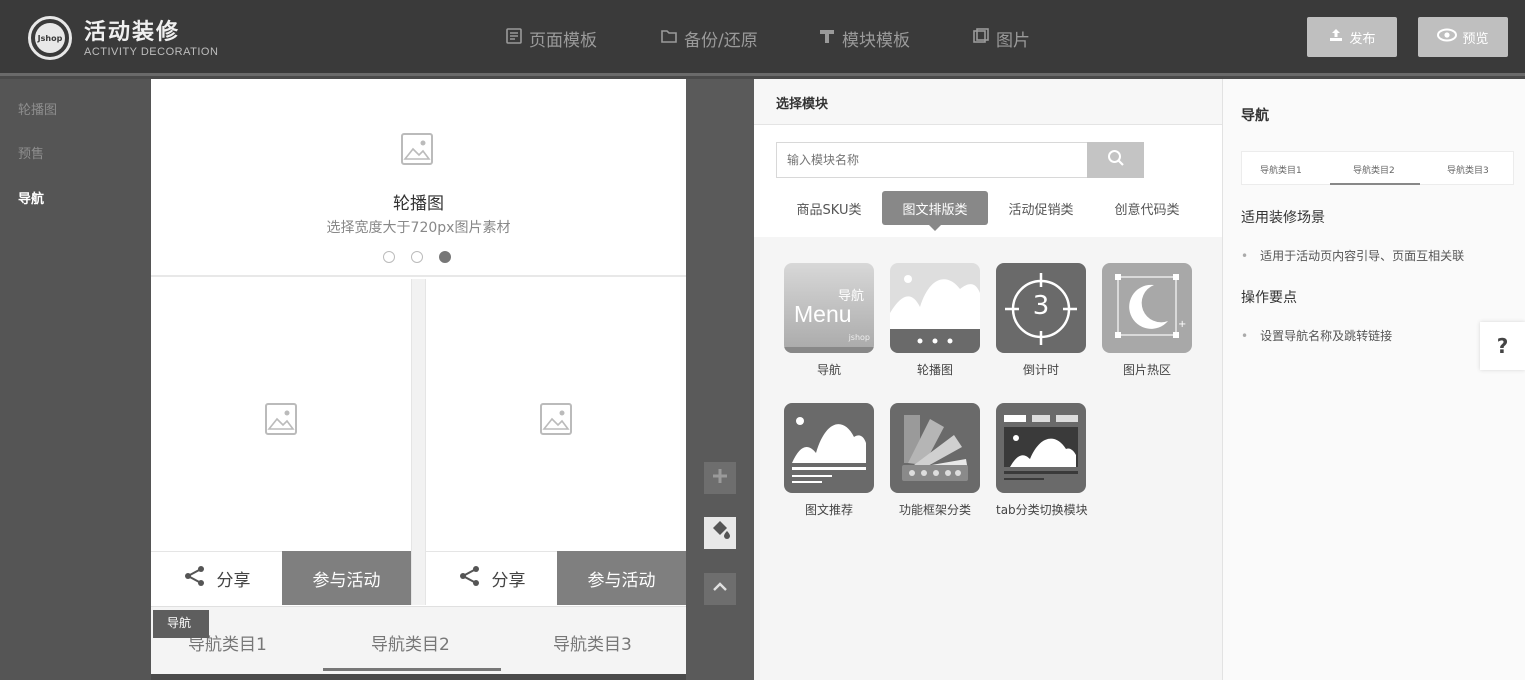 The image size is (1525, 680). I want to click on points-heading: 操作要点, so click(1269, 298).